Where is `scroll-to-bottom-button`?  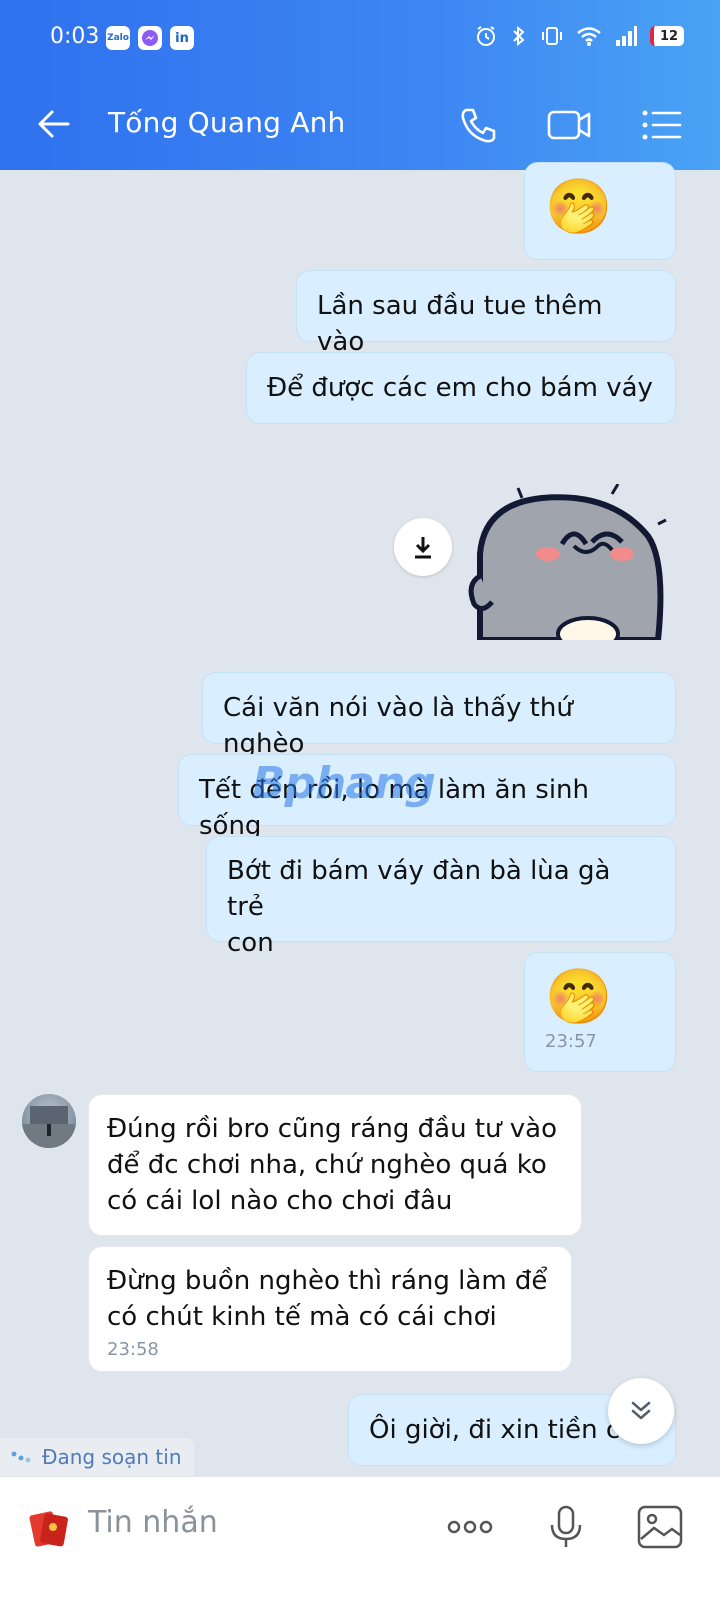 scroll-to-bottom-button is located at coordinates (641, 1411).